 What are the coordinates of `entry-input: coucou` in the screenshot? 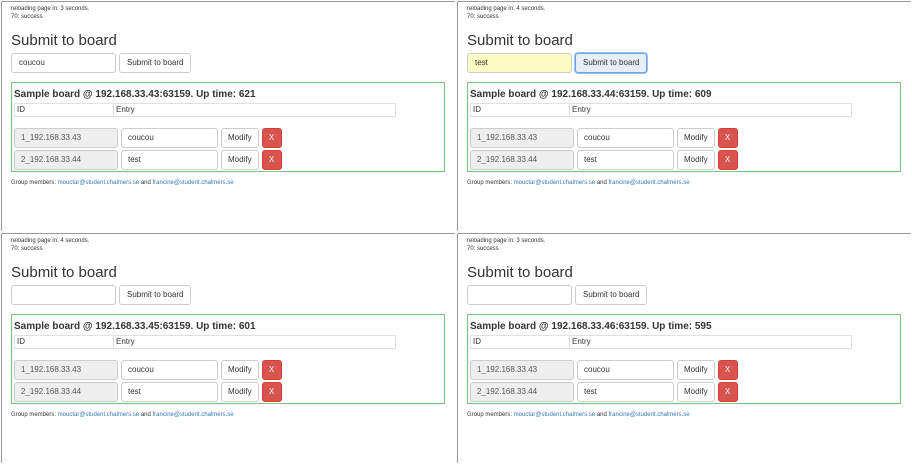 It's located at (63, 63).